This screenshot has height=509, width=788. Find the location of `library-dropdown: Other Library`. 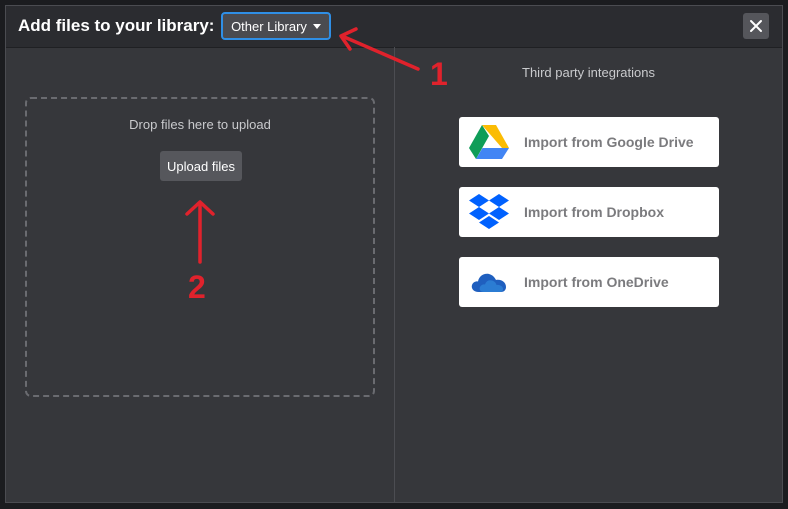

library-dropdown: Other Library is located at coordinates (276, 26).